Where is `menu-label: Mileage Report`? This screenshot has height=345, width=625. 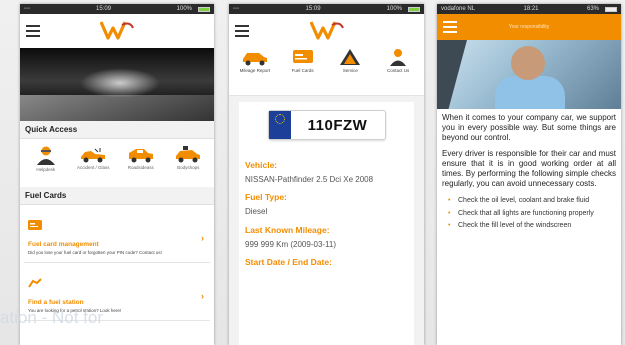
menu-label: Mileage Report is located at coordinates (255, 70).